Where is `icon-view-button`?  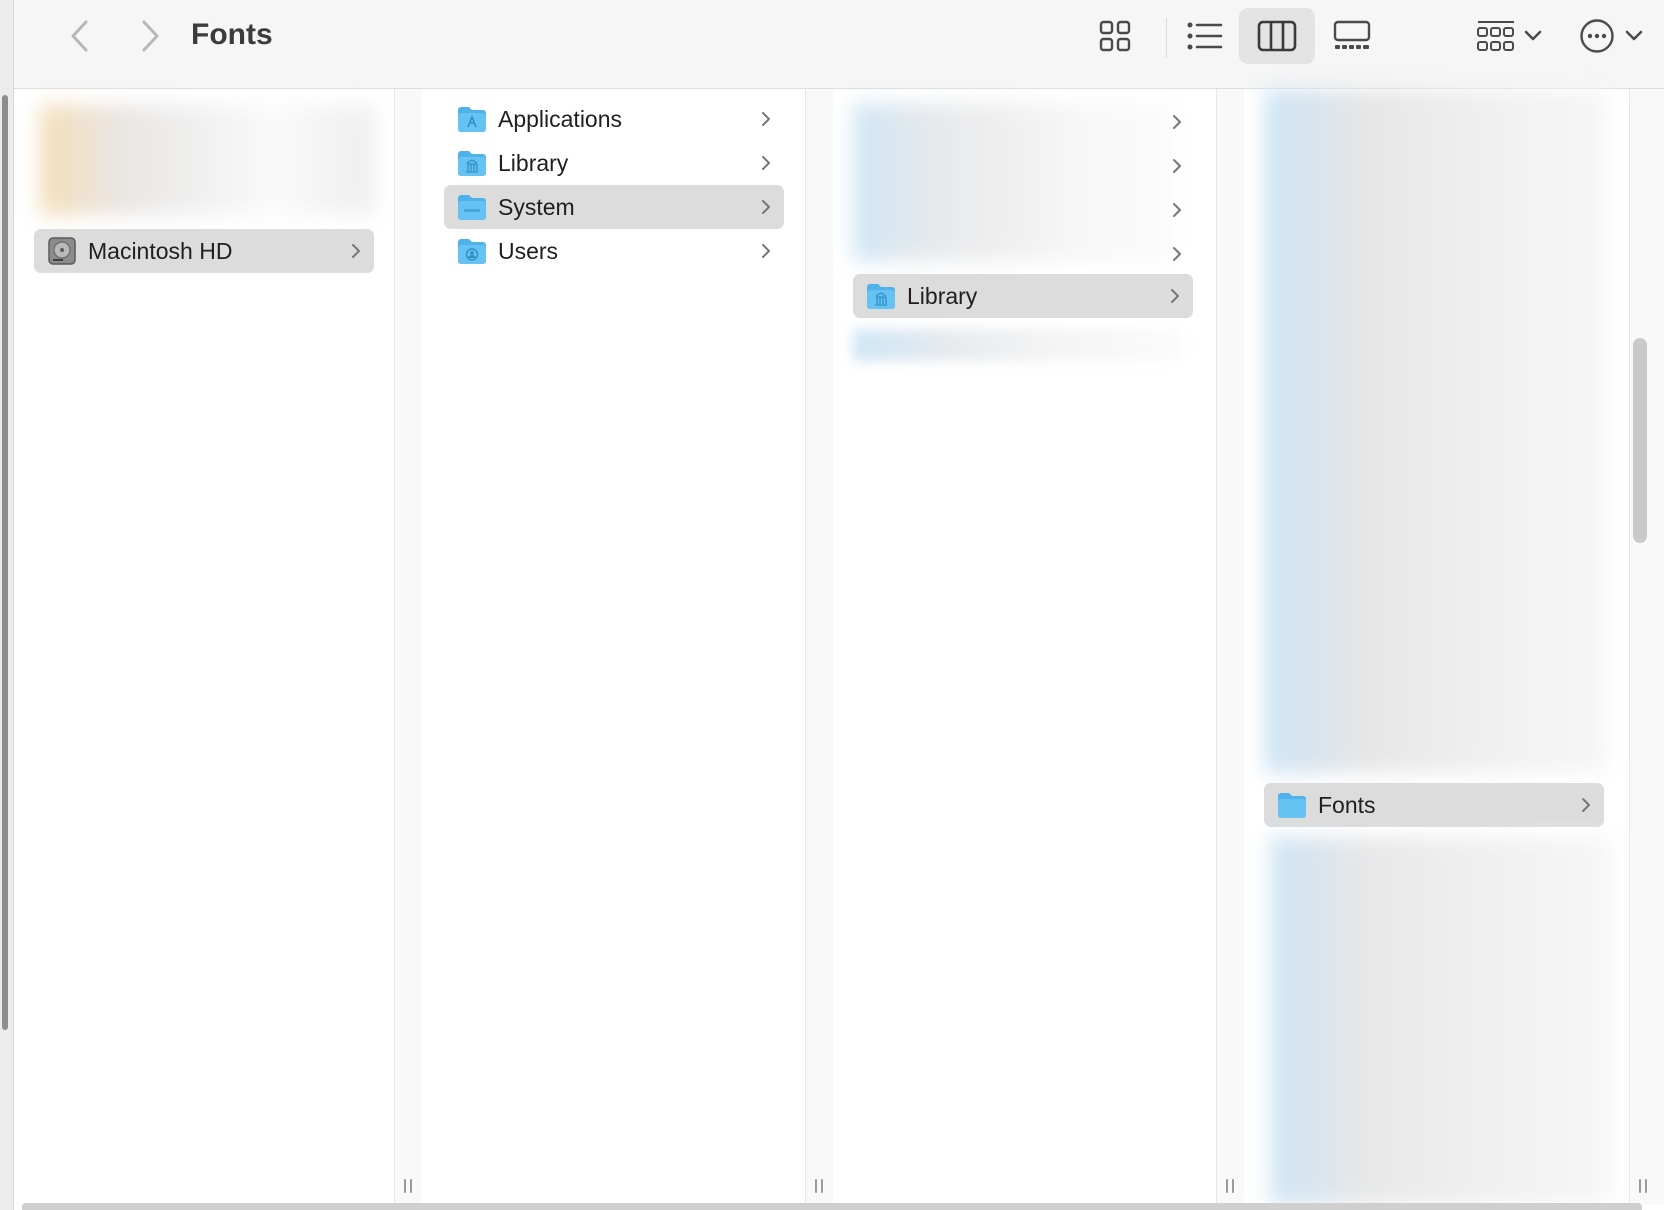 icon-view-button is located at coordinates (1115, 36).